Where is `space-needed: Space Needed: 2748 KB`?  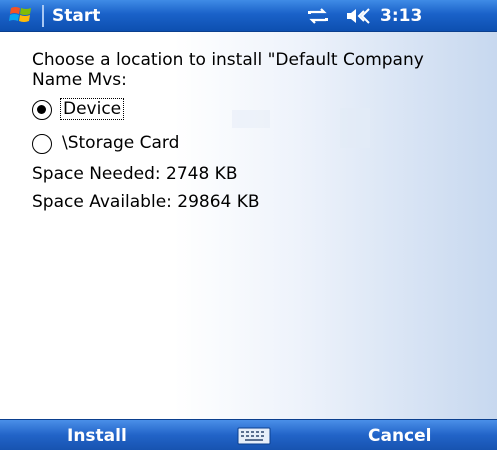
space-needed: Space Needed: 2748 KB is located at coordinates (135, 174).